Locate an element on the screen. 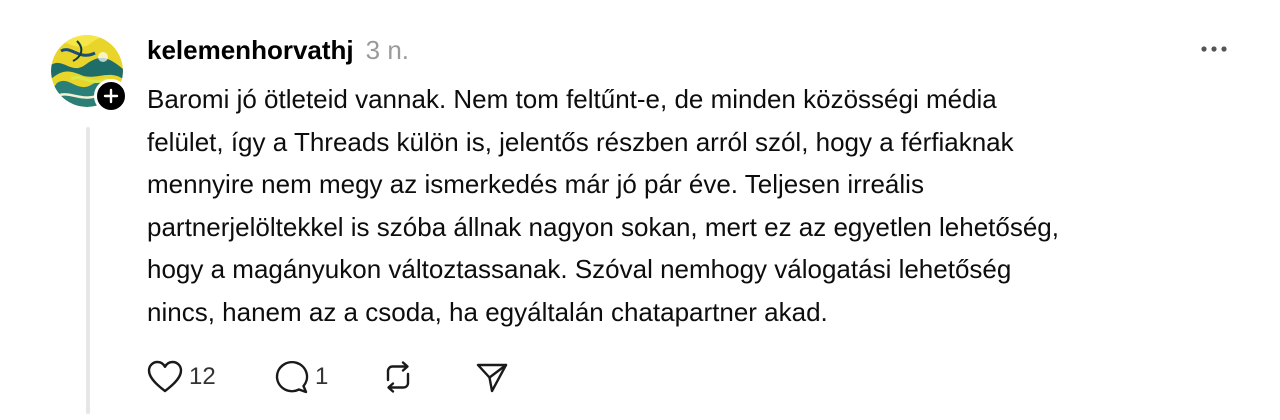 This screenshot has height=420, width=1280. follow-button is located at coordinates (111, 96).